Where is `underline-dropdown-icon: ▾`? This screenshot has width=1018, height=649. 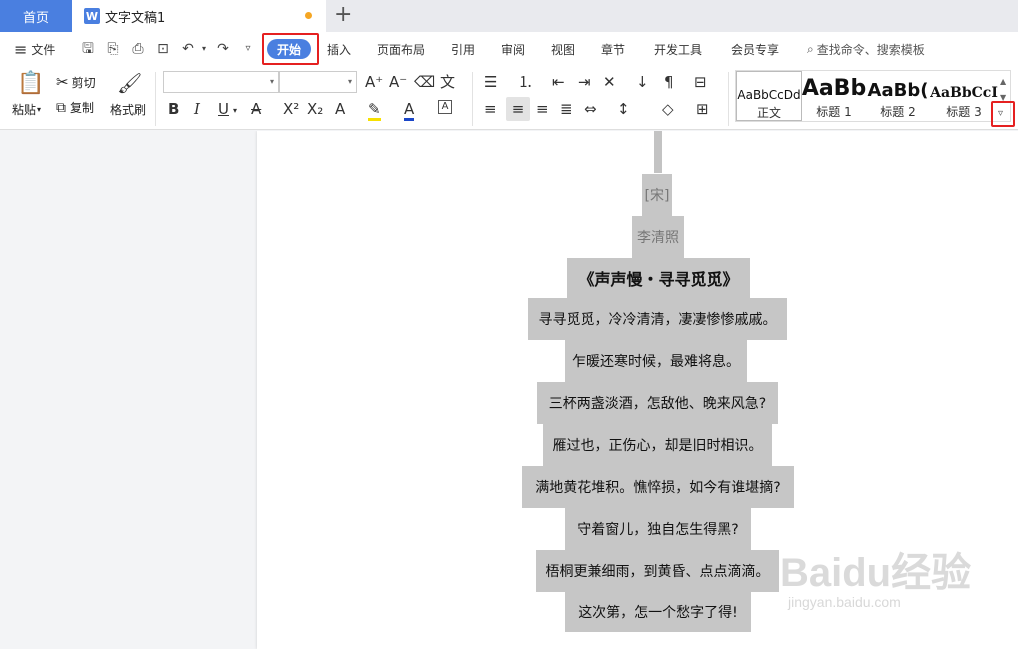
underline-dropdown-icon: ▾ is located at coordinates (235, 111).